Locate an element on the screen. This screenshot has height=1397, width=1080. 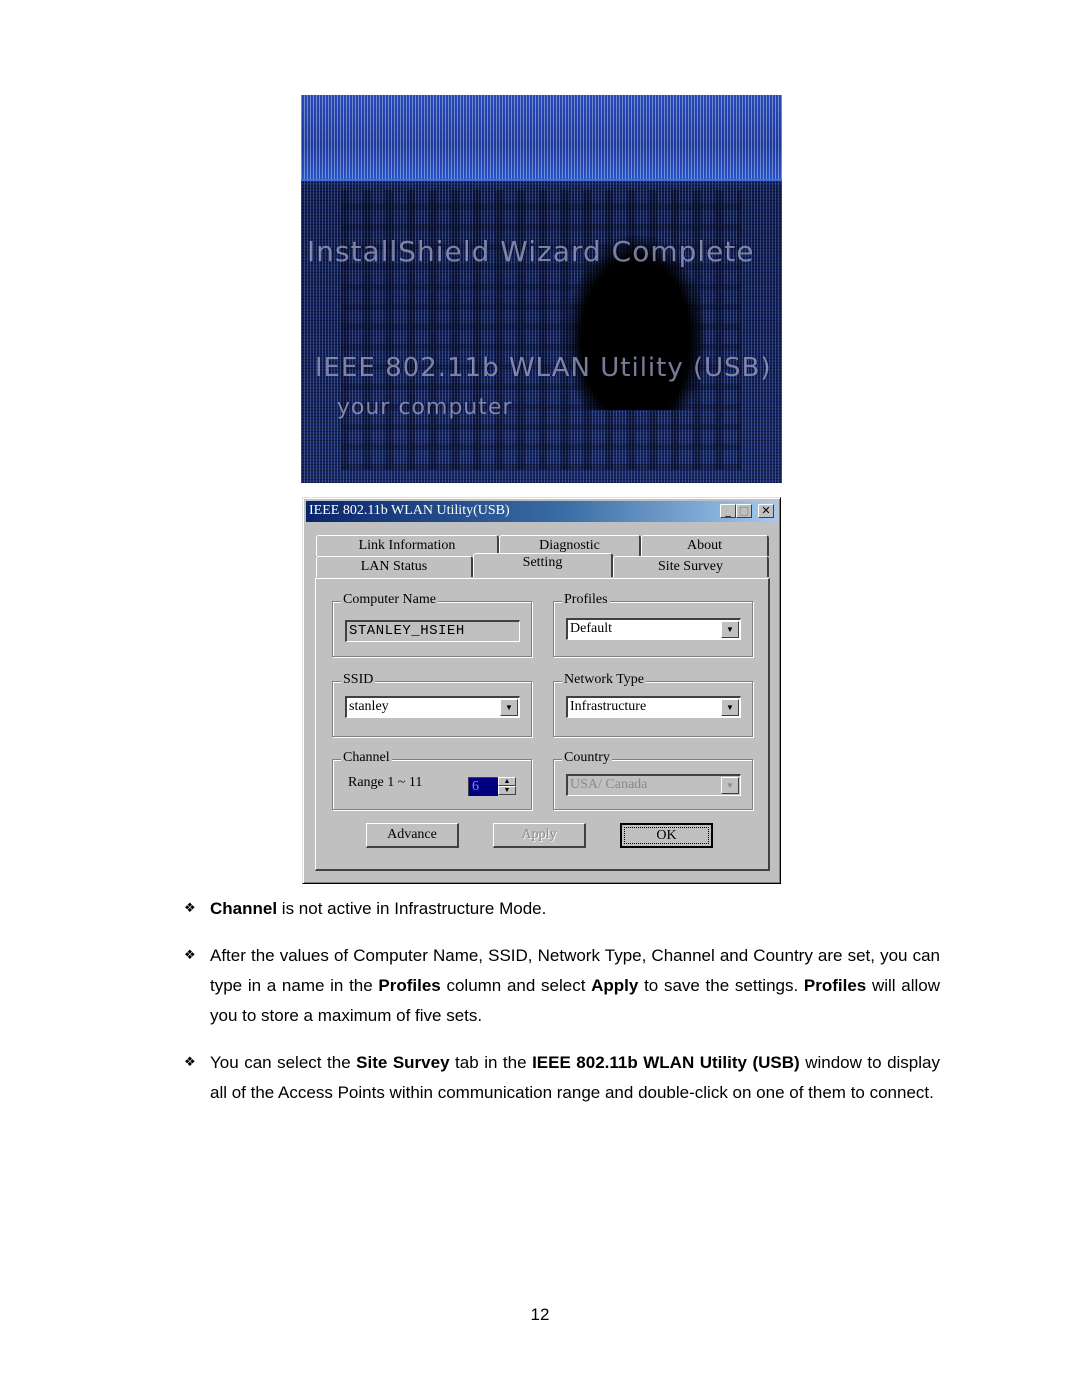
screenshot-ghost-heading: InstallShield Wizard Complete is located at coordinates (531, 251).